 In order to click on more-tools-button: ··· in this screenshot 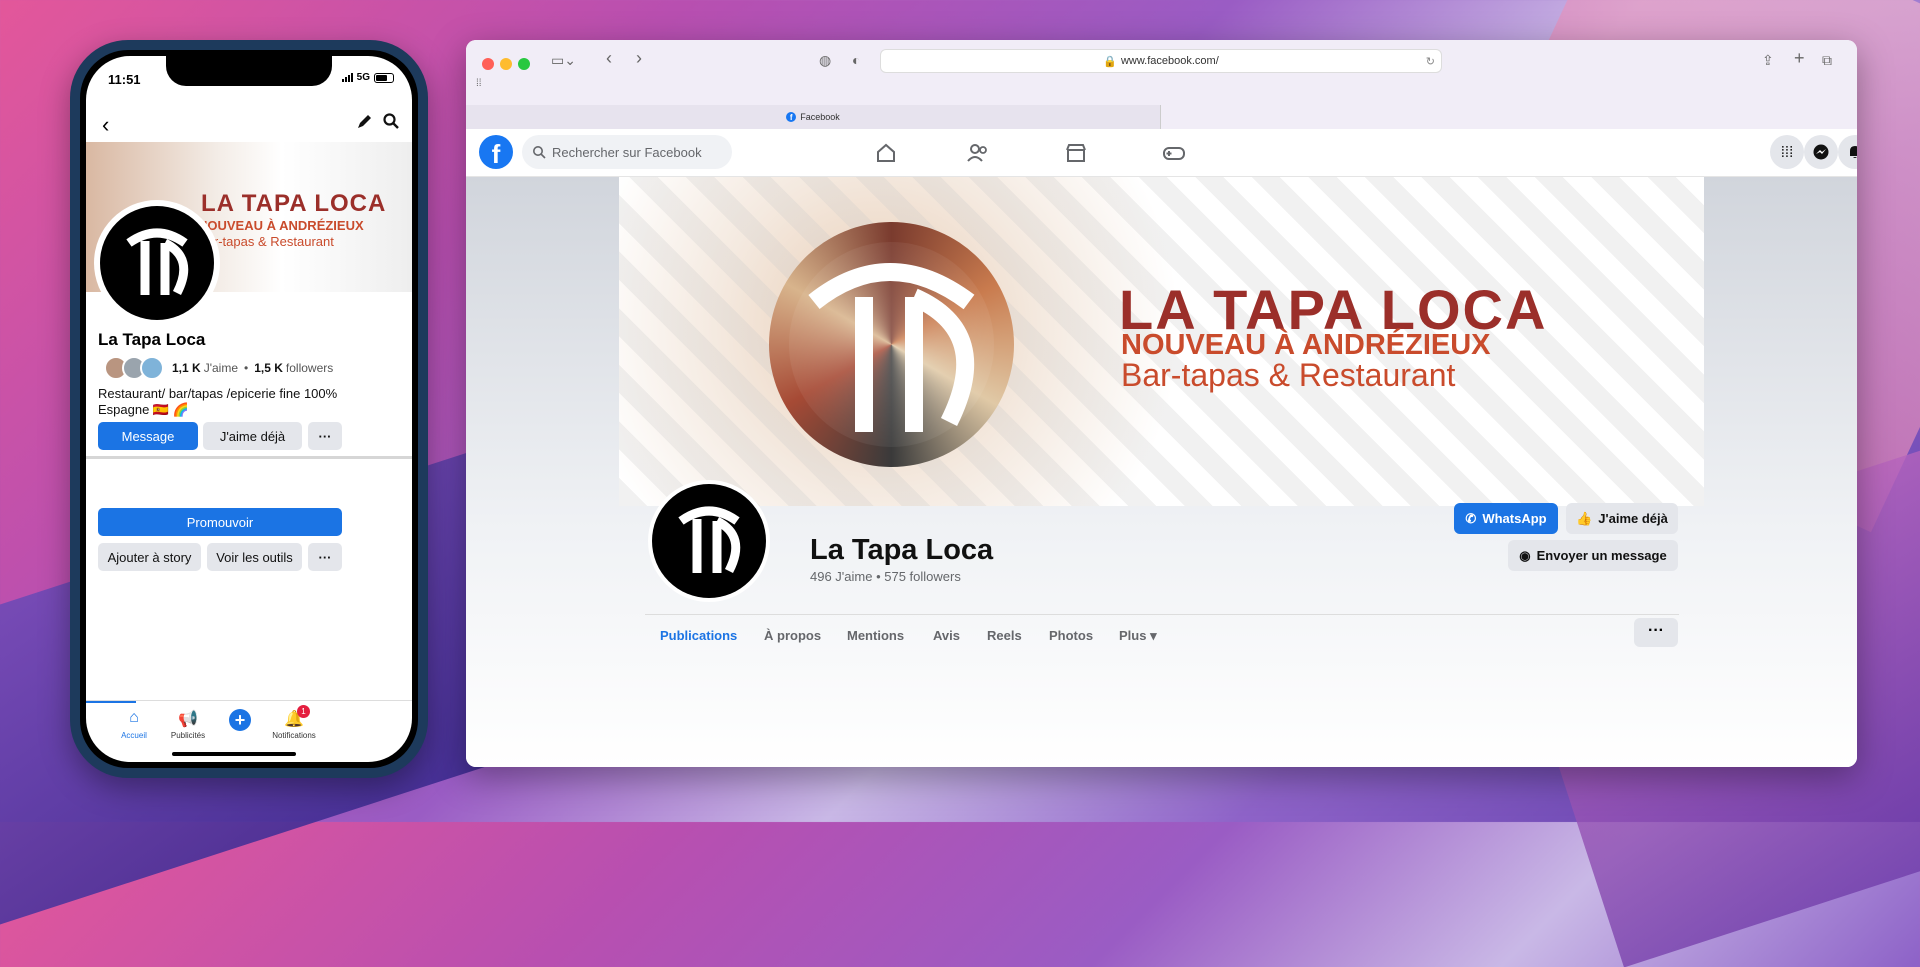, I will do `click(325, 557)`.